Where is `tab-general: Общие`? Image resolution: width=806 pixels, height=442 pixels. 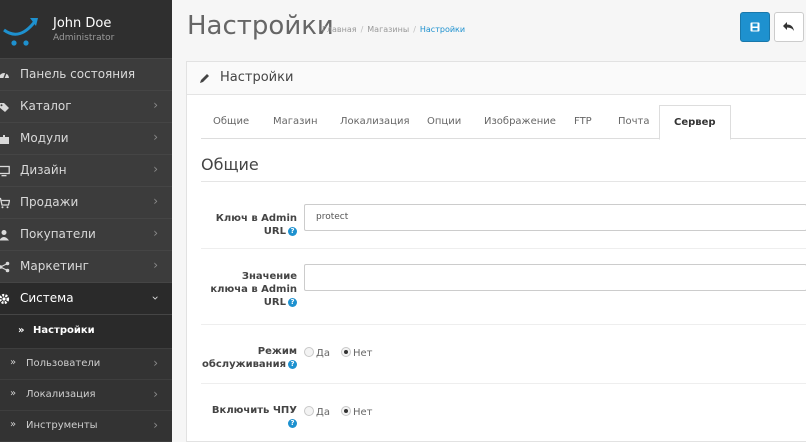
tab-general: Общие is located at coordinates (231, 121).